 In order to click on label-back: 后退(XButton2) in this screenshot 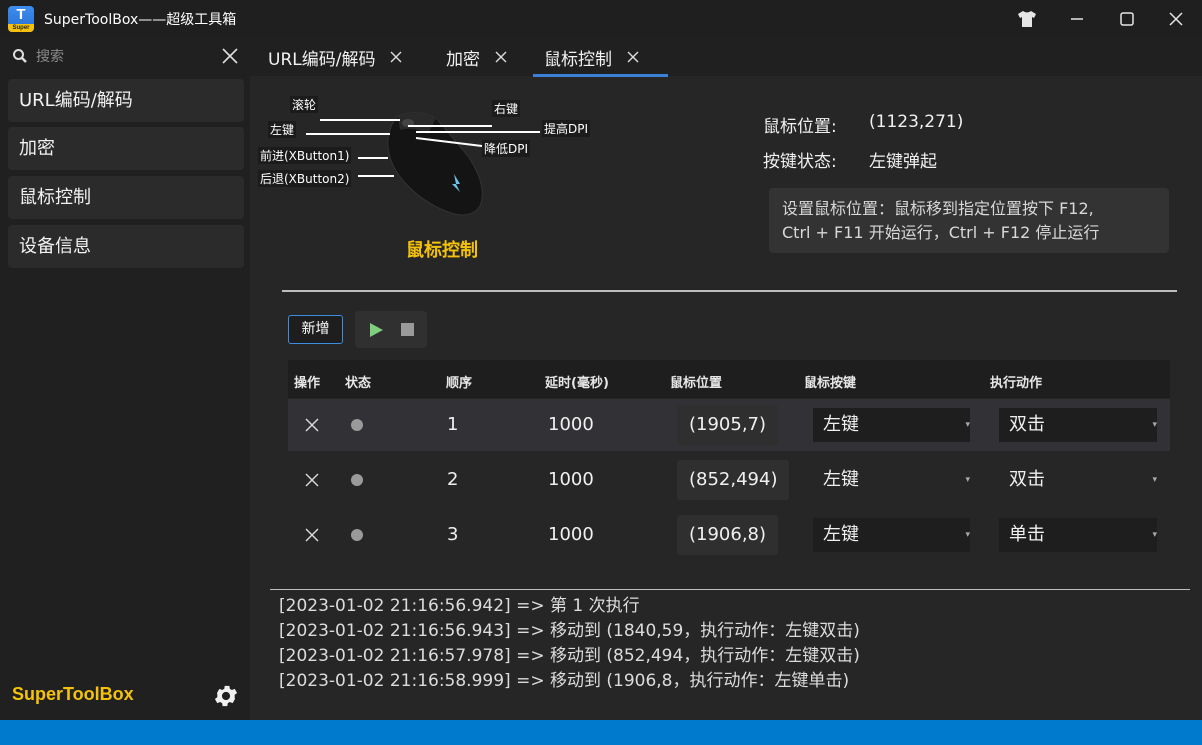, I will do `click(305, 178)`.